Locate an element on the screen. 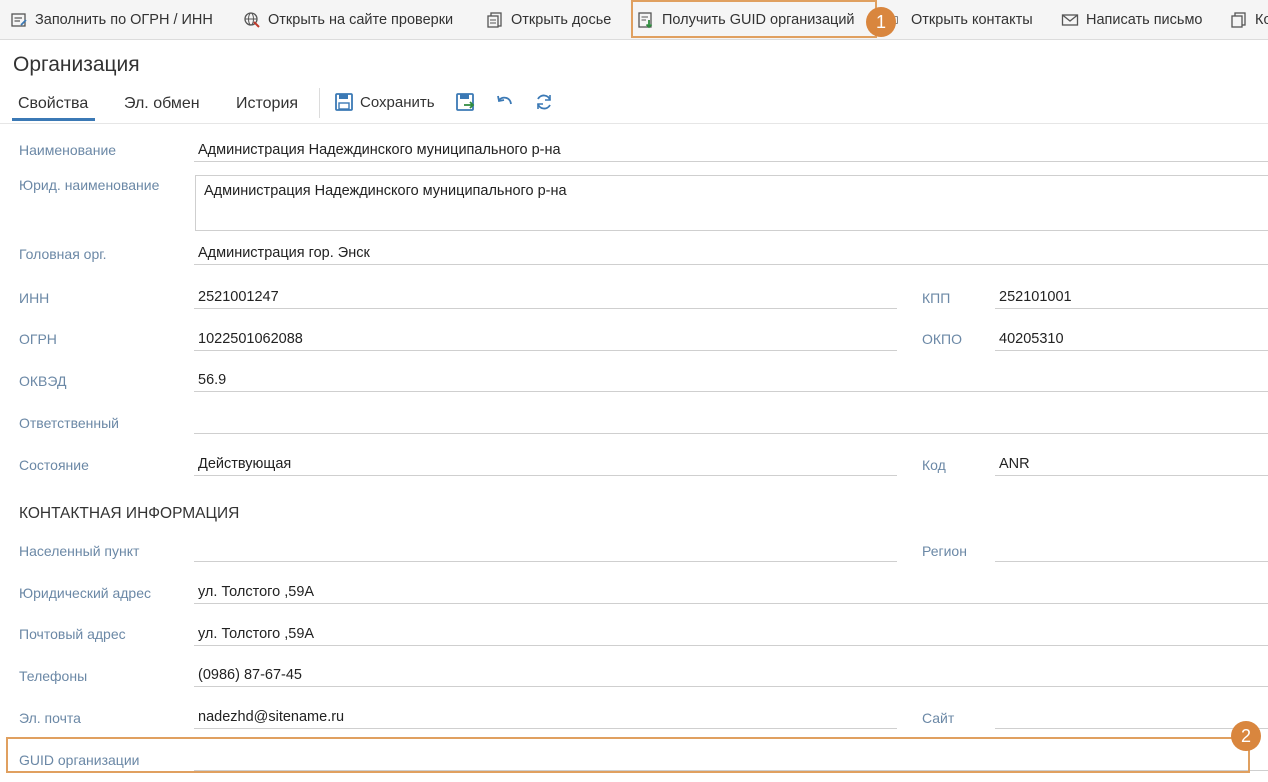  page-title: Организация is located at coordinates (76, 64).